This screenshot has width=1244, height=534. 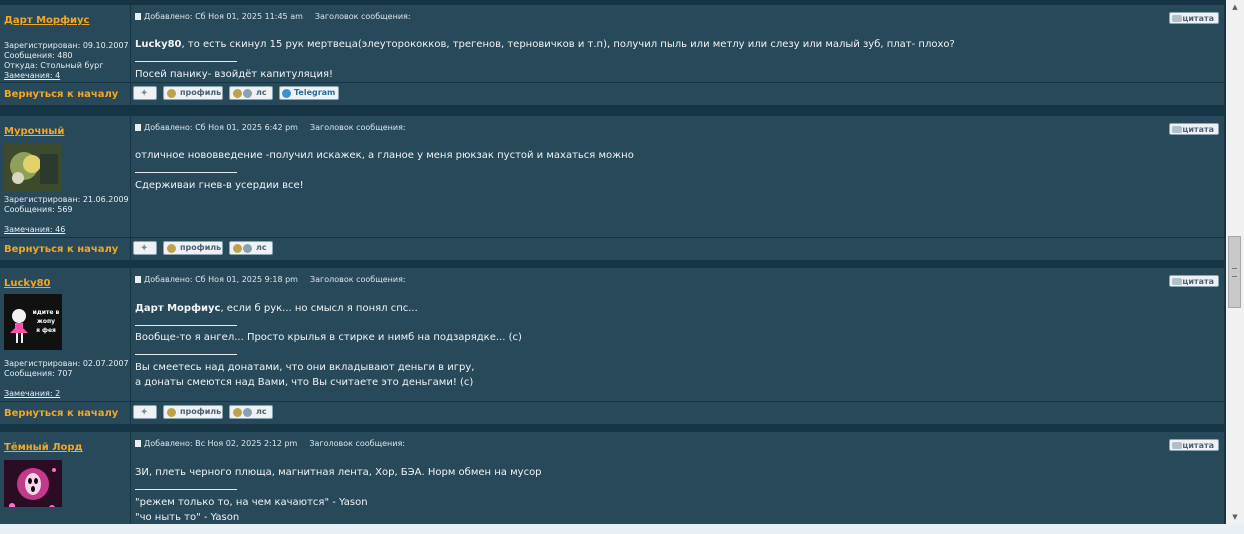 I want to click on author-link: Дарт Морфиус, so click(x=46, y=20).